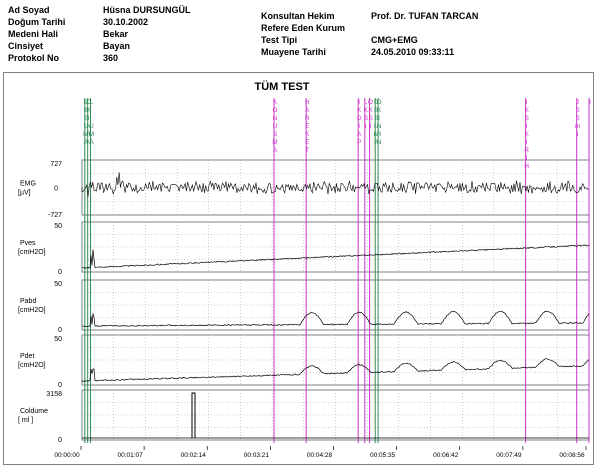 Image resolution: width=599 pixels, height=469 pixels. What do you see at coordinates (25, 420) in the screenshot?
I see `channel-unit: [ ml ]` at bounding box center [25, 420].